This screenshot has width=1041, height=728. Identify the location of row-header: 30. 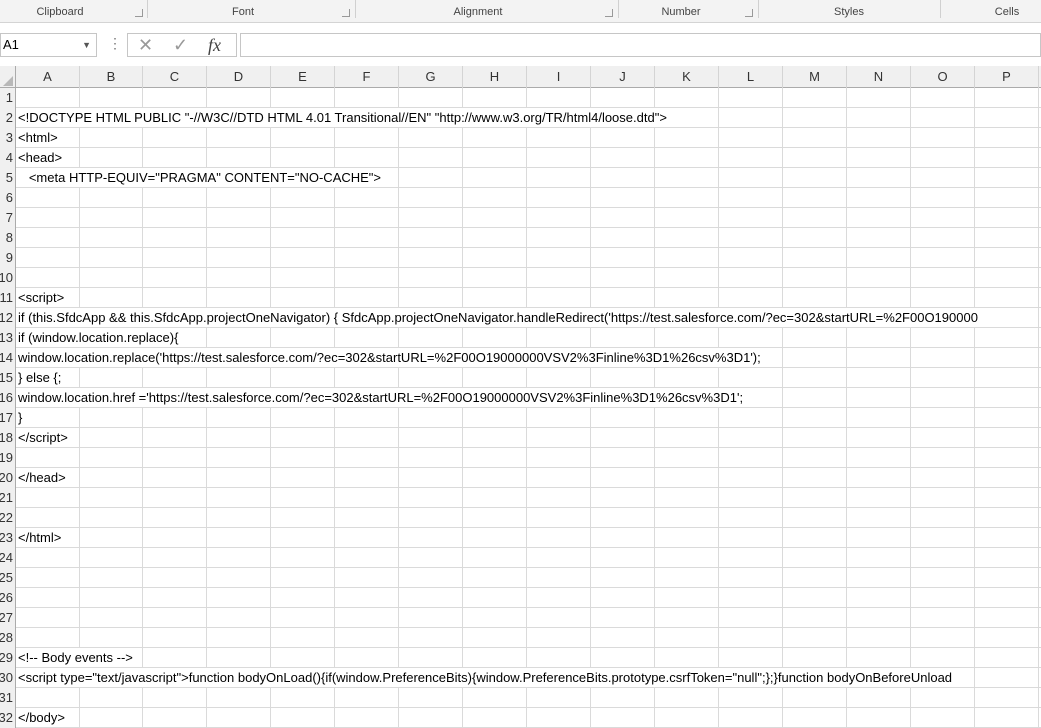
(8, 678).